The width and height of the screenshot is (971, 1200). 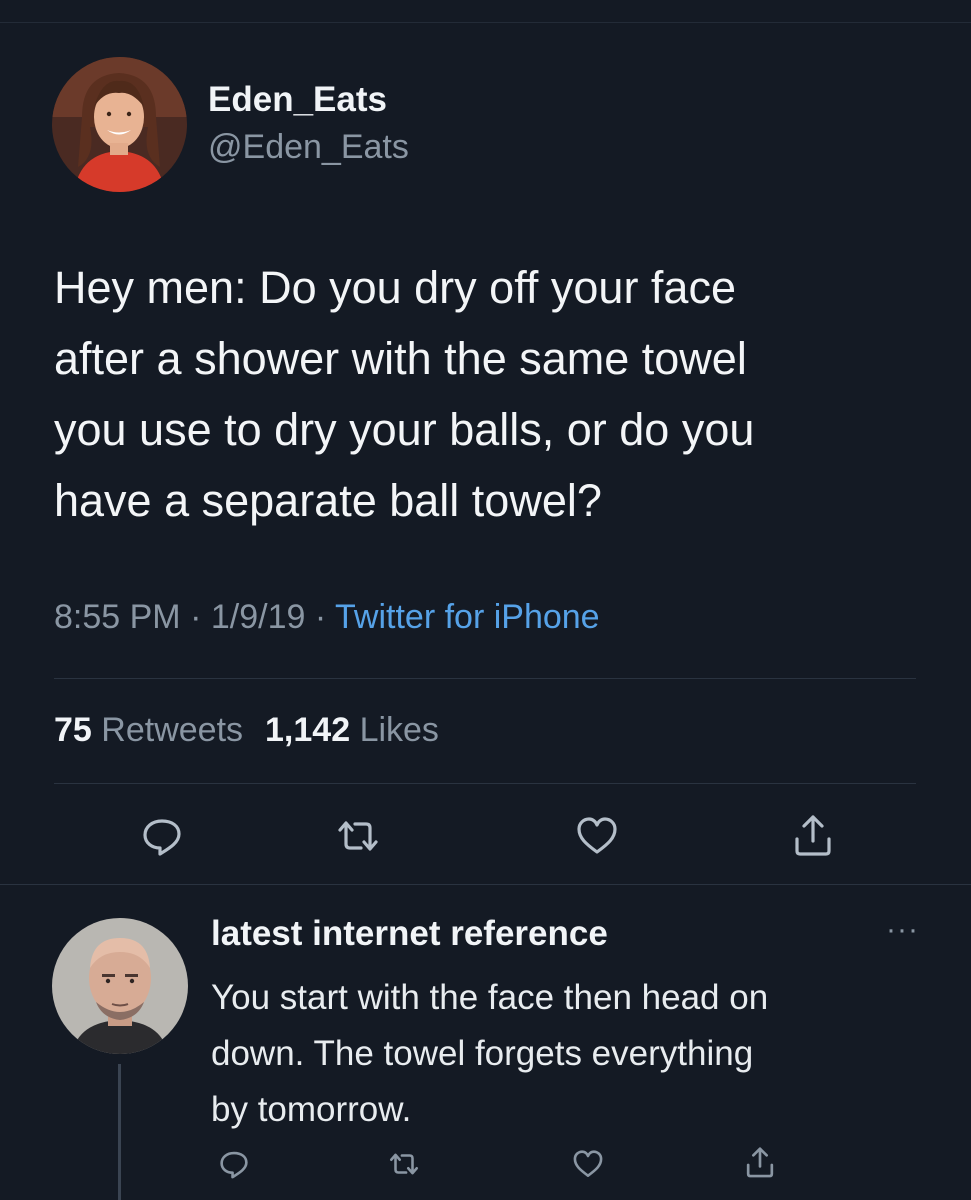 I want to click on likes-stat: 1,142 Likes, so click(x=352, y=730).